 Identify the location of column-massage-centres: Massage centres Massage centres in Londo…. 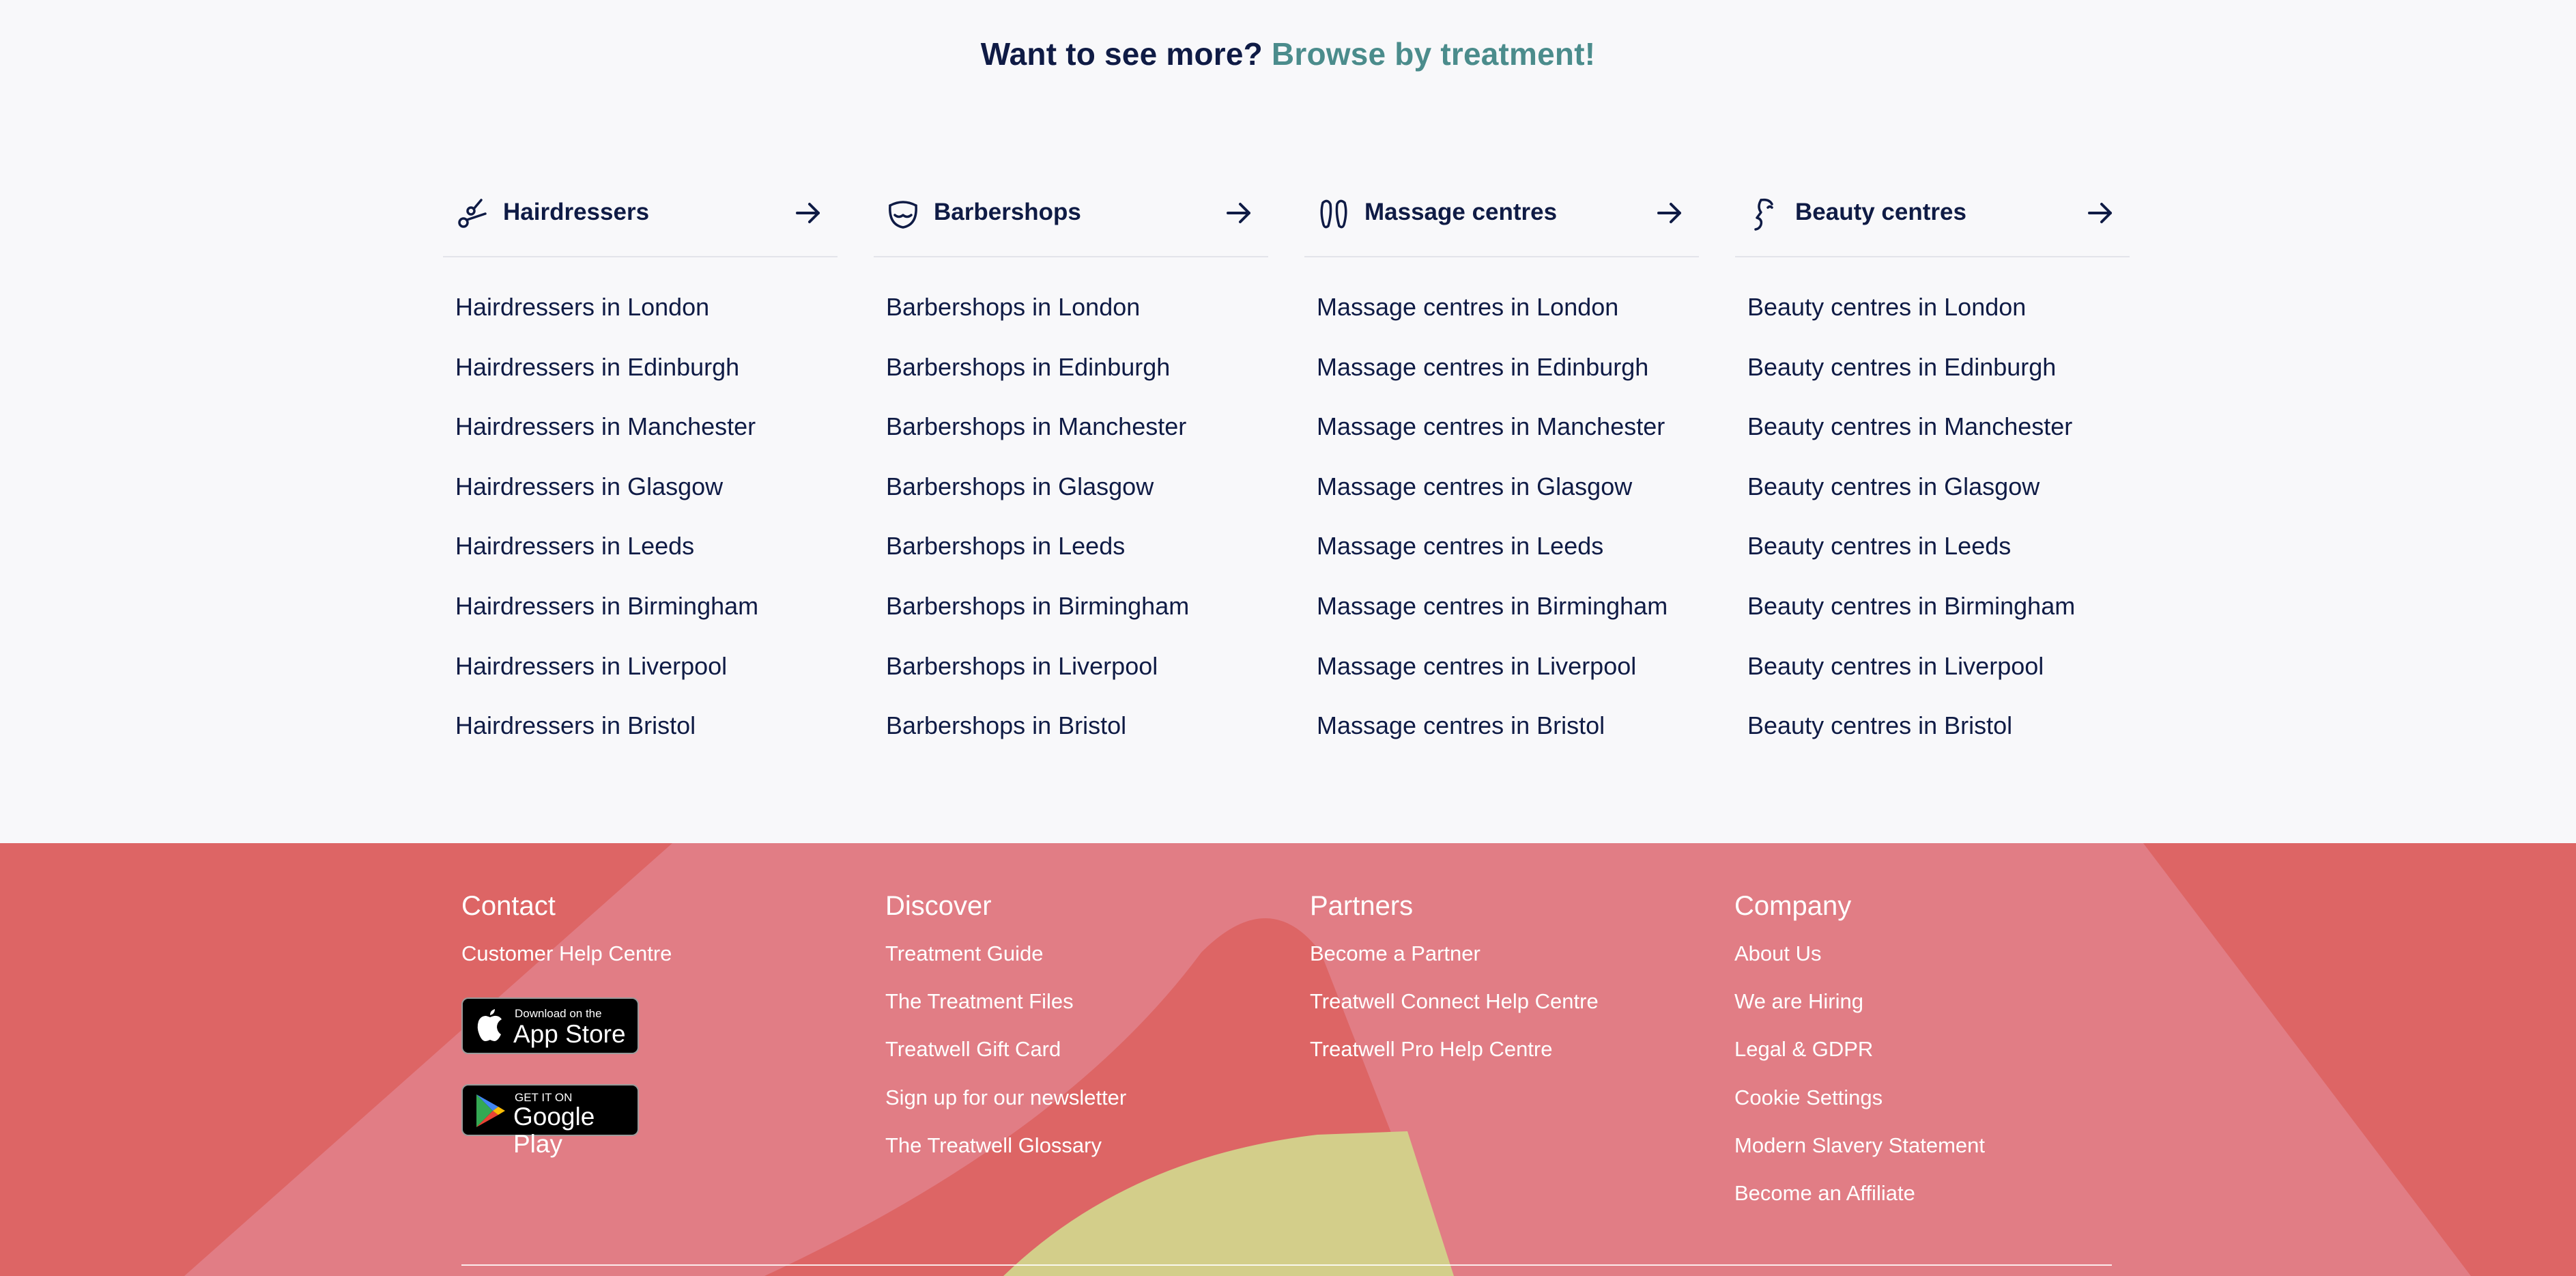
(1501, 460).